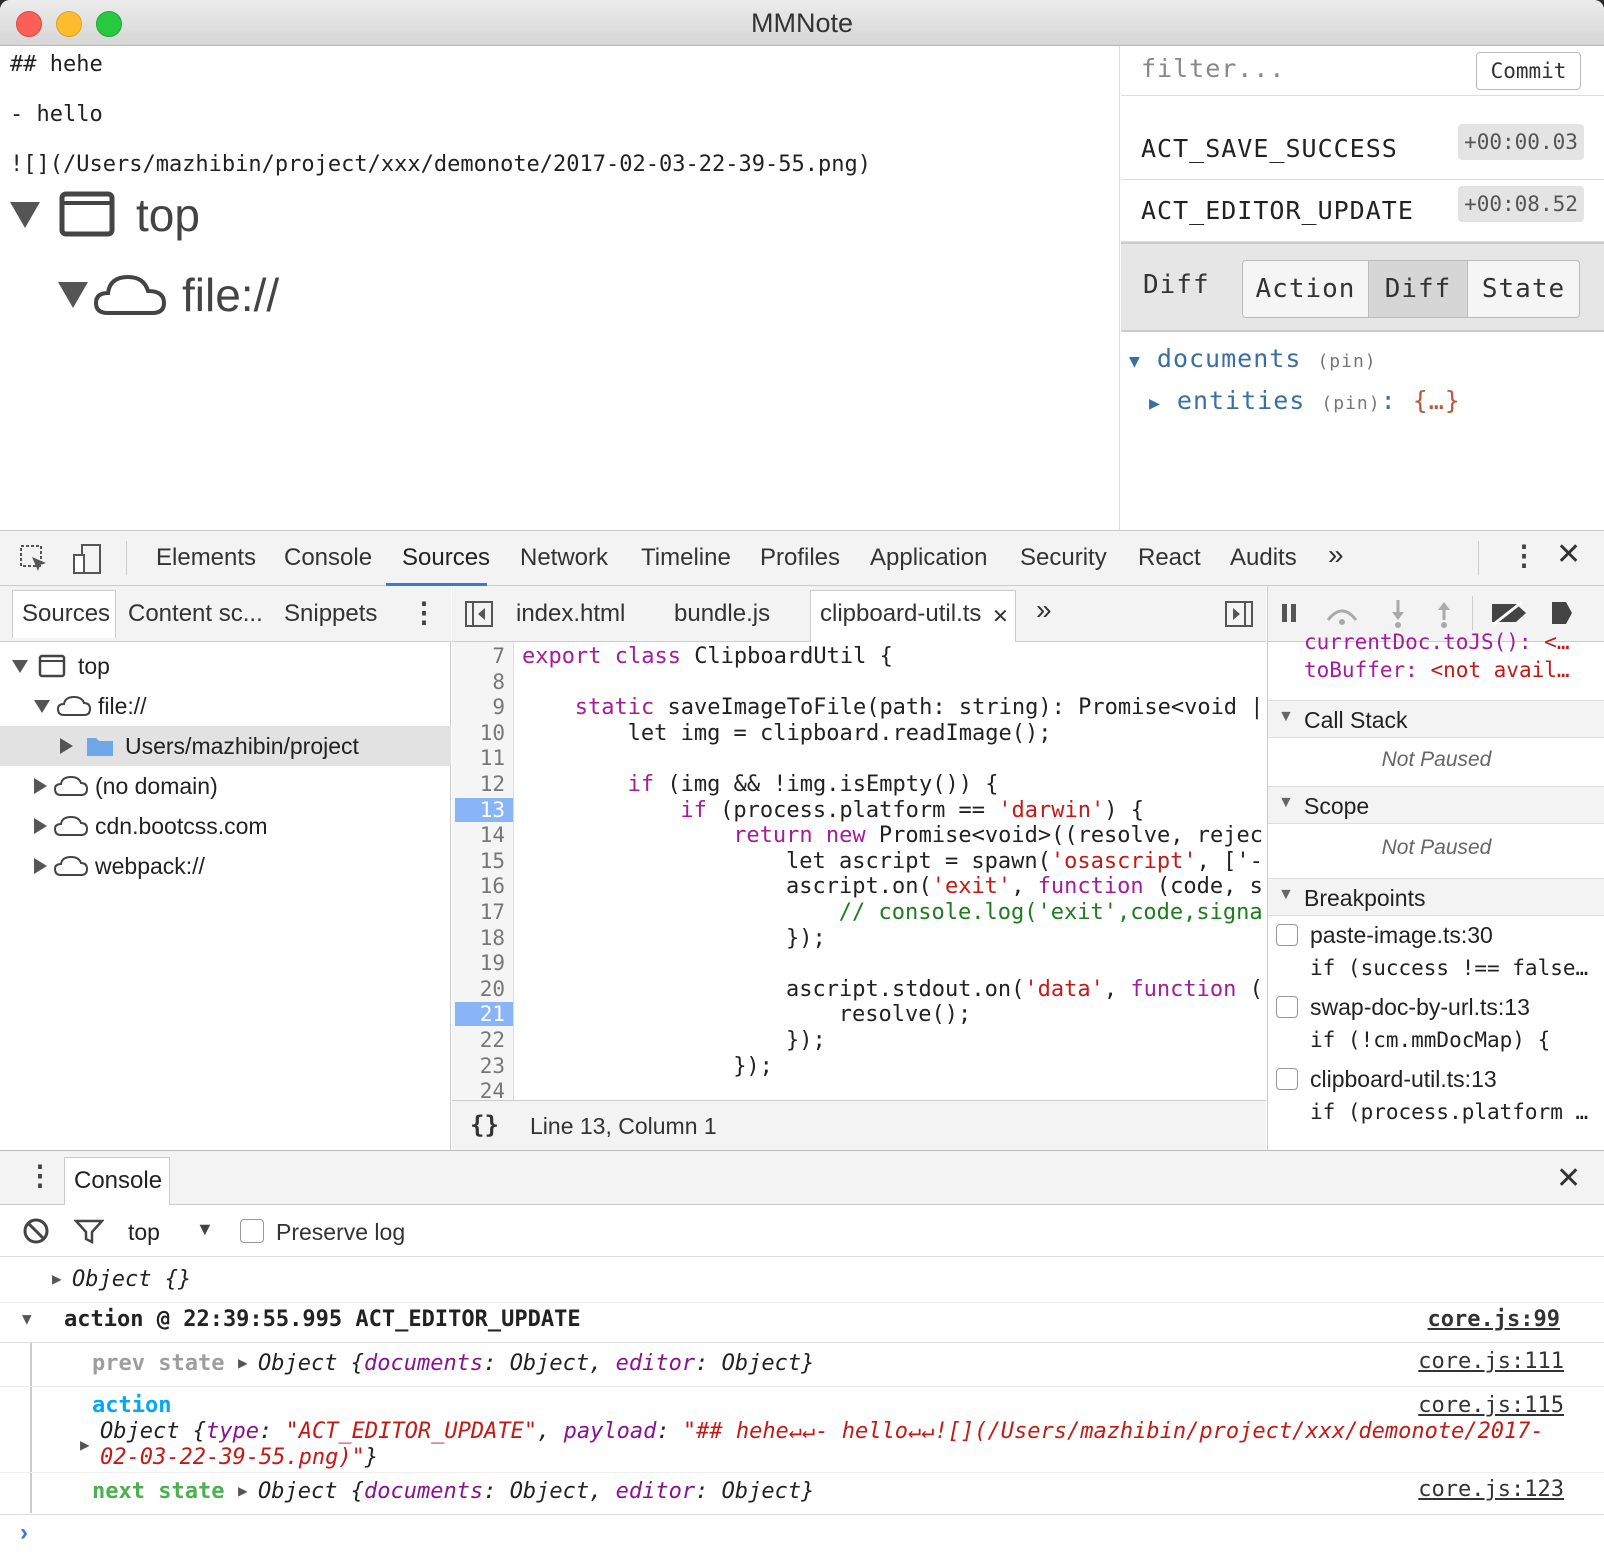  Describe the element at coordinates (56, 114) in the screenshot. I see `editor-line: - hello` at that location.